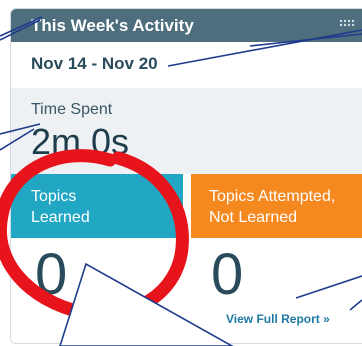 The height and width of the screenshot is (346, 362). I want to click on time-spent-label: Time Spent, so click(72, 109).